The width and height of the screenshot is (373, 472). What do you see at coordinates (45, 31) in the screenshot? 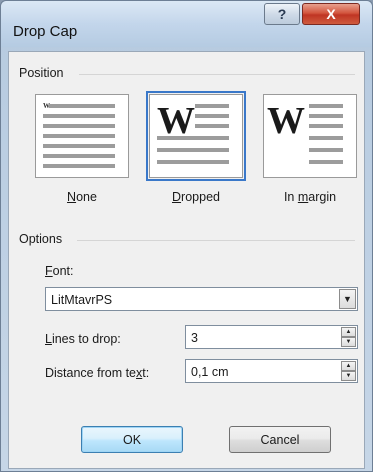
I see `dialog-title: Drop Cap` at bounding box center [45, 31].